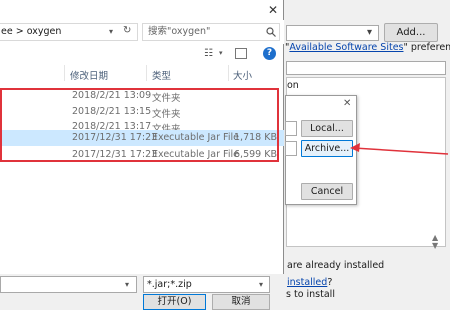 This screenshot has height=310, width=450. Describe the element at coordinates (161, 75) in the screenshot. I see `column-type: 类型` at that location.